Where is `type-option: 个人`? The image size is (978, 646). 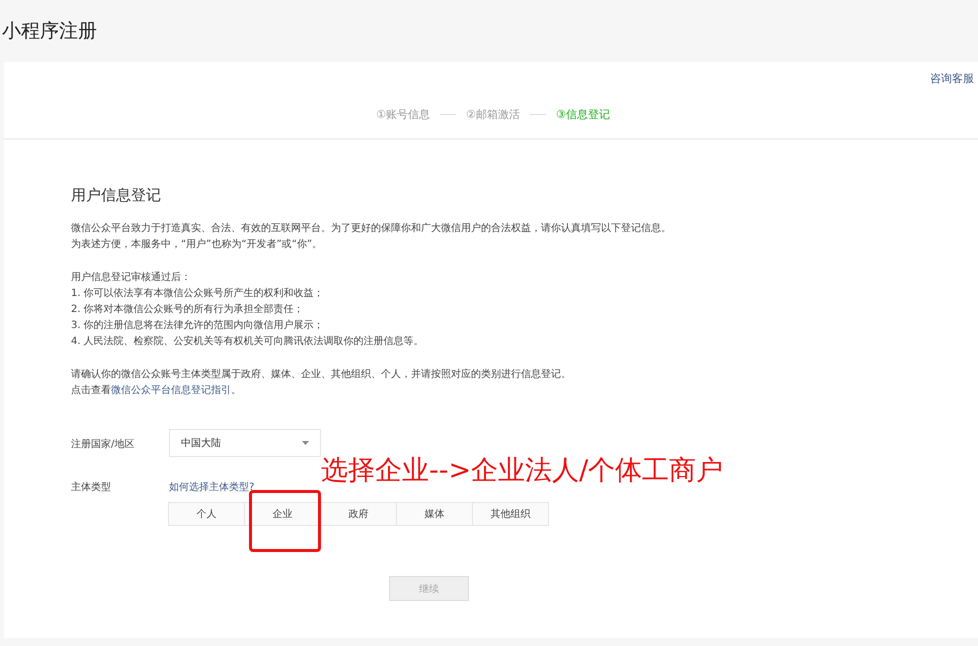
type-option: 个人 is located at coordinates (206, 514).